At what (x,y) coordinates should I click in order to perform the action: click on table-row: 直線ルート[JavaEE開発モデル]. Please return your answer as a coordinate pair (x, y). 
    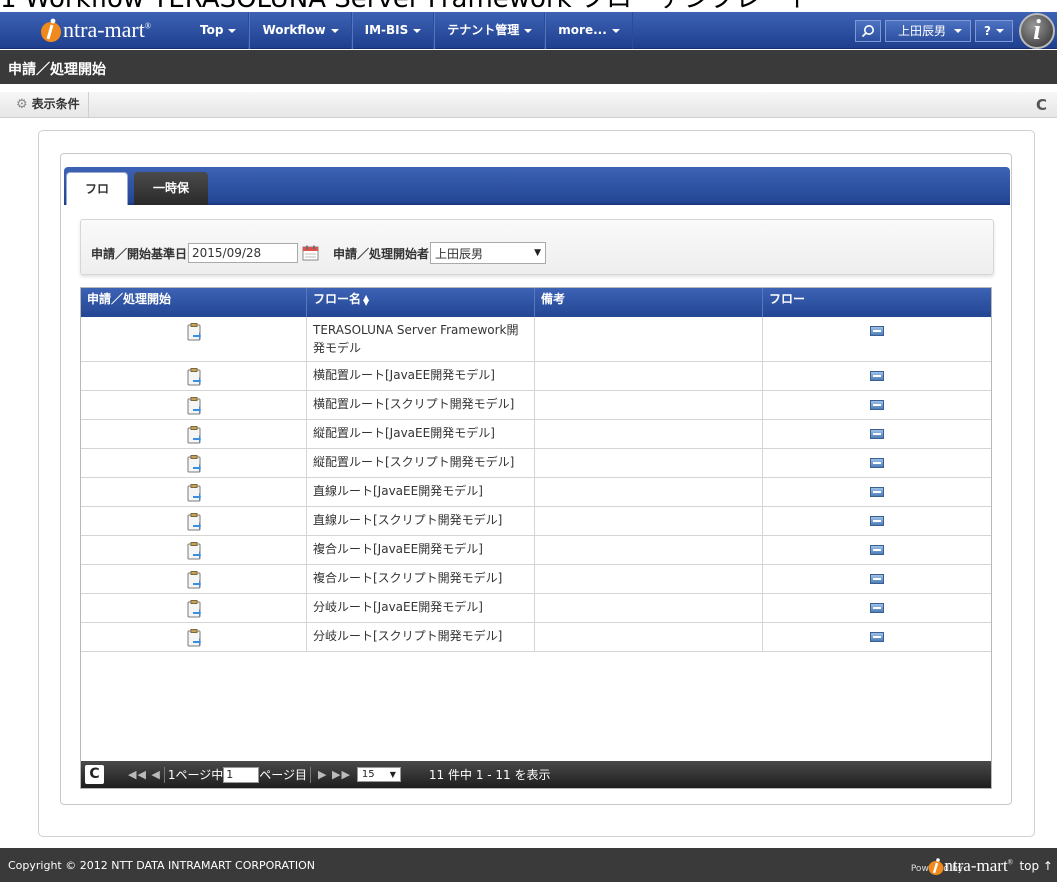
    Looking at the image, I should click on (536, 492).